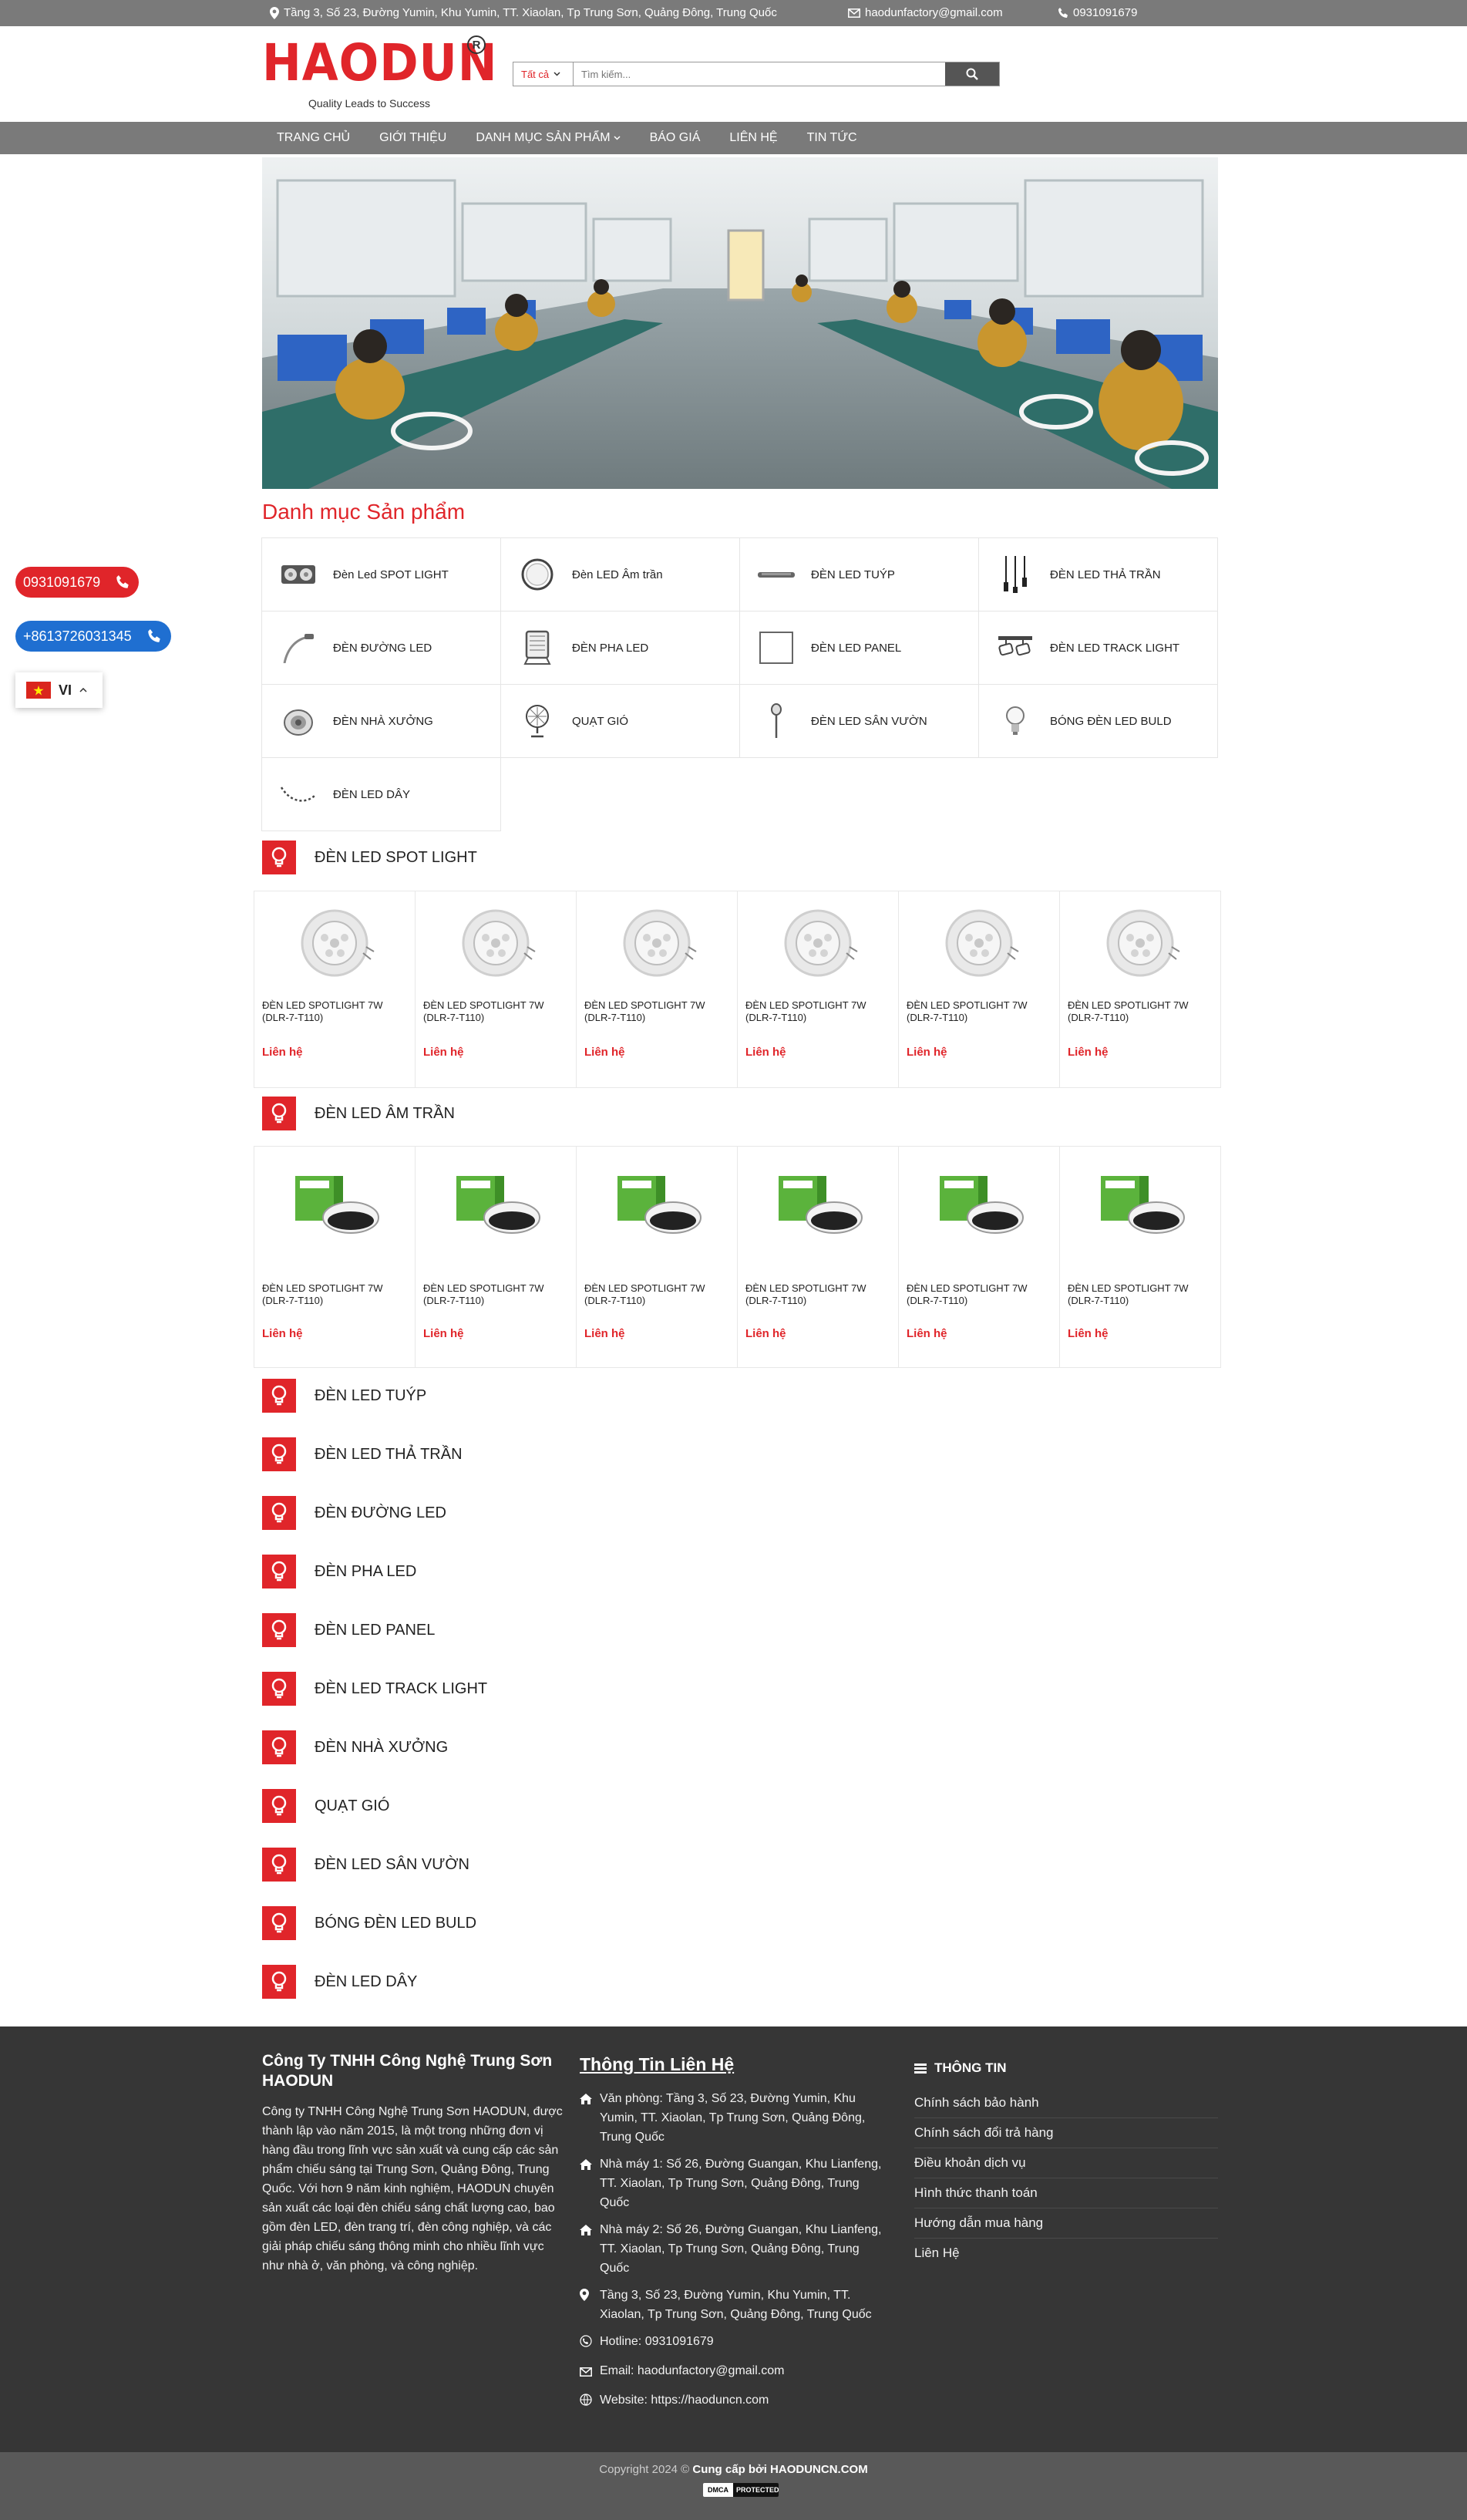 The height and width of the screenshot is (2520, 1467). What do you see at coordinates (62, 582) in the screenshot?
I see `hotline-number: 0931091679` at bounding box center [62, 582].